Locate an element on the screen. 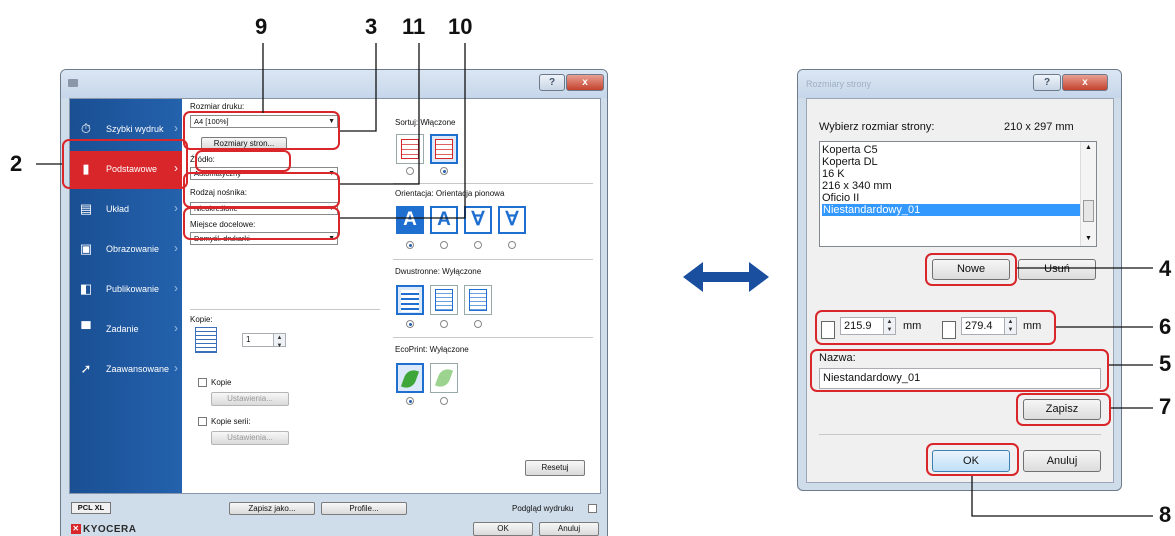 Image resolution: width=1175 pixels, height=536 pixels. title-bar: ? x is located at coordinates (334, 84).